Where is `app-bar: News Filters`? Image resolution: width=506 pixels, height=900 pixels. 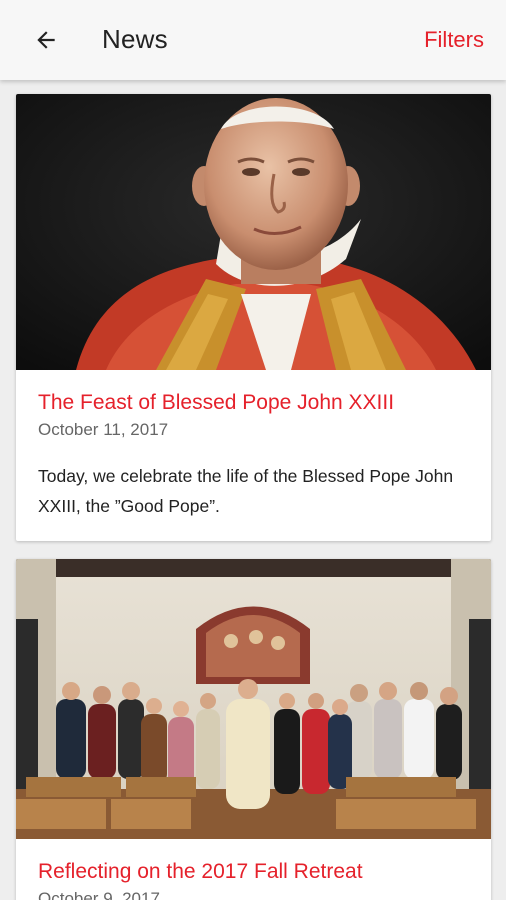 app-bar: News Filters is located at coordinates (253, 40).